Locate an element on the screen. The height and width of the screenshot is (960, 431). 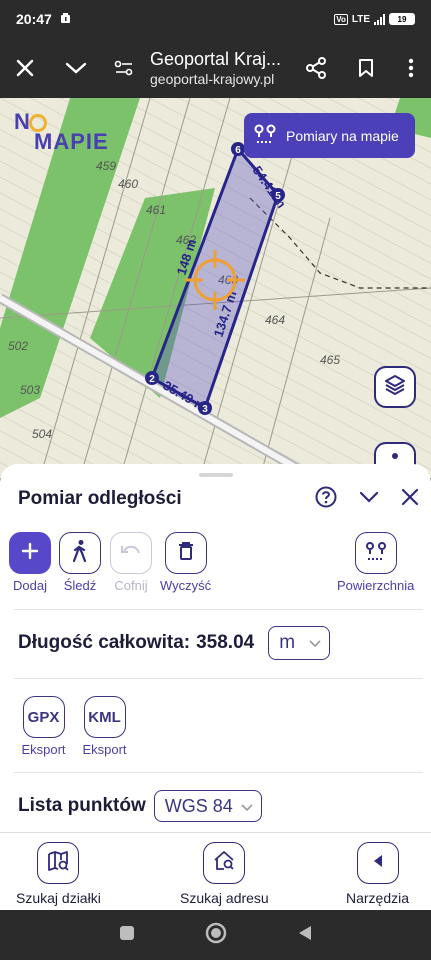
battery-icon: 19 is located at coordinates (402, 19).